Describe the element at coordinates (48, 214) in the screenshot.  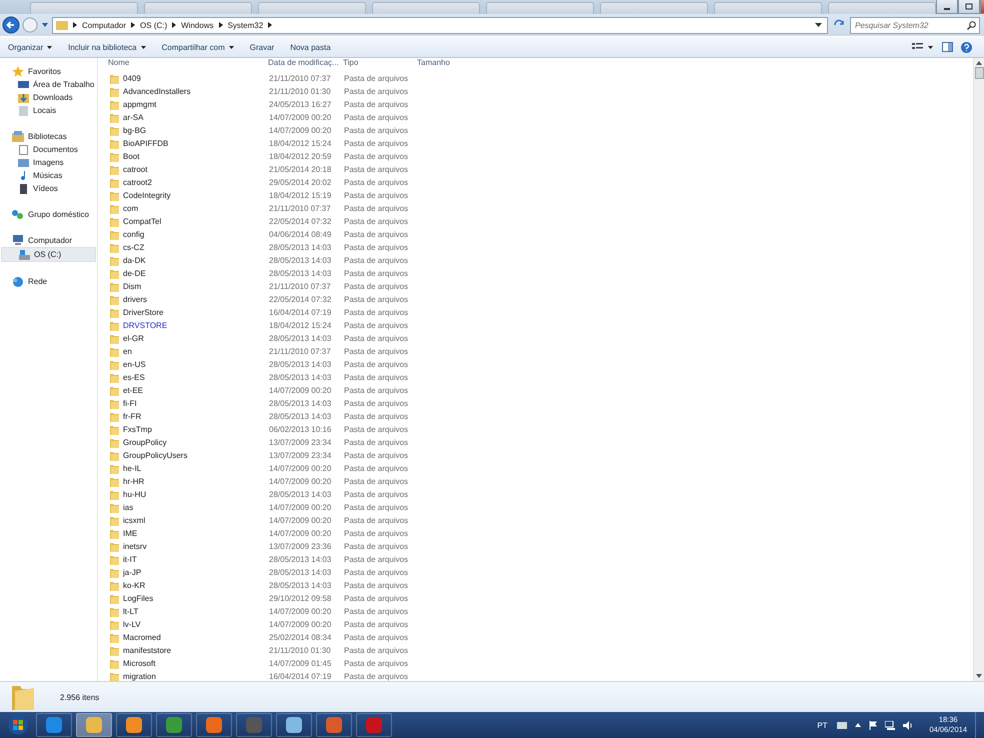
I see `sidebar-group: Grupo doméstico` at that location.